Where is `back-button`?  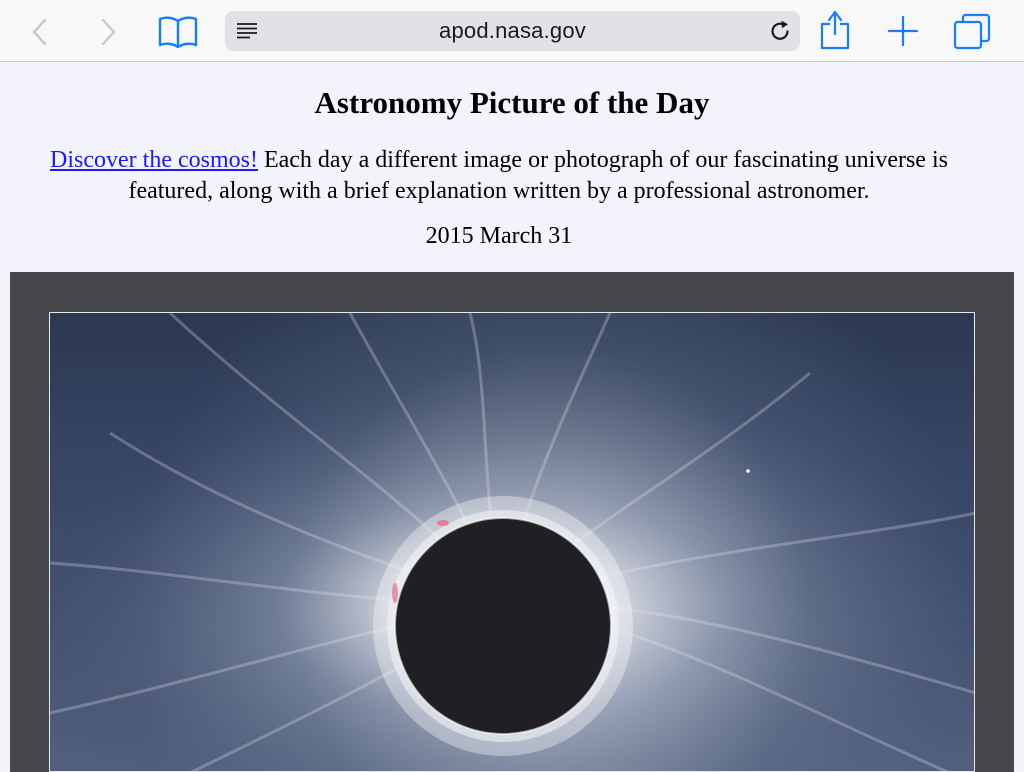 back-button is located at coordinates (40, 32).